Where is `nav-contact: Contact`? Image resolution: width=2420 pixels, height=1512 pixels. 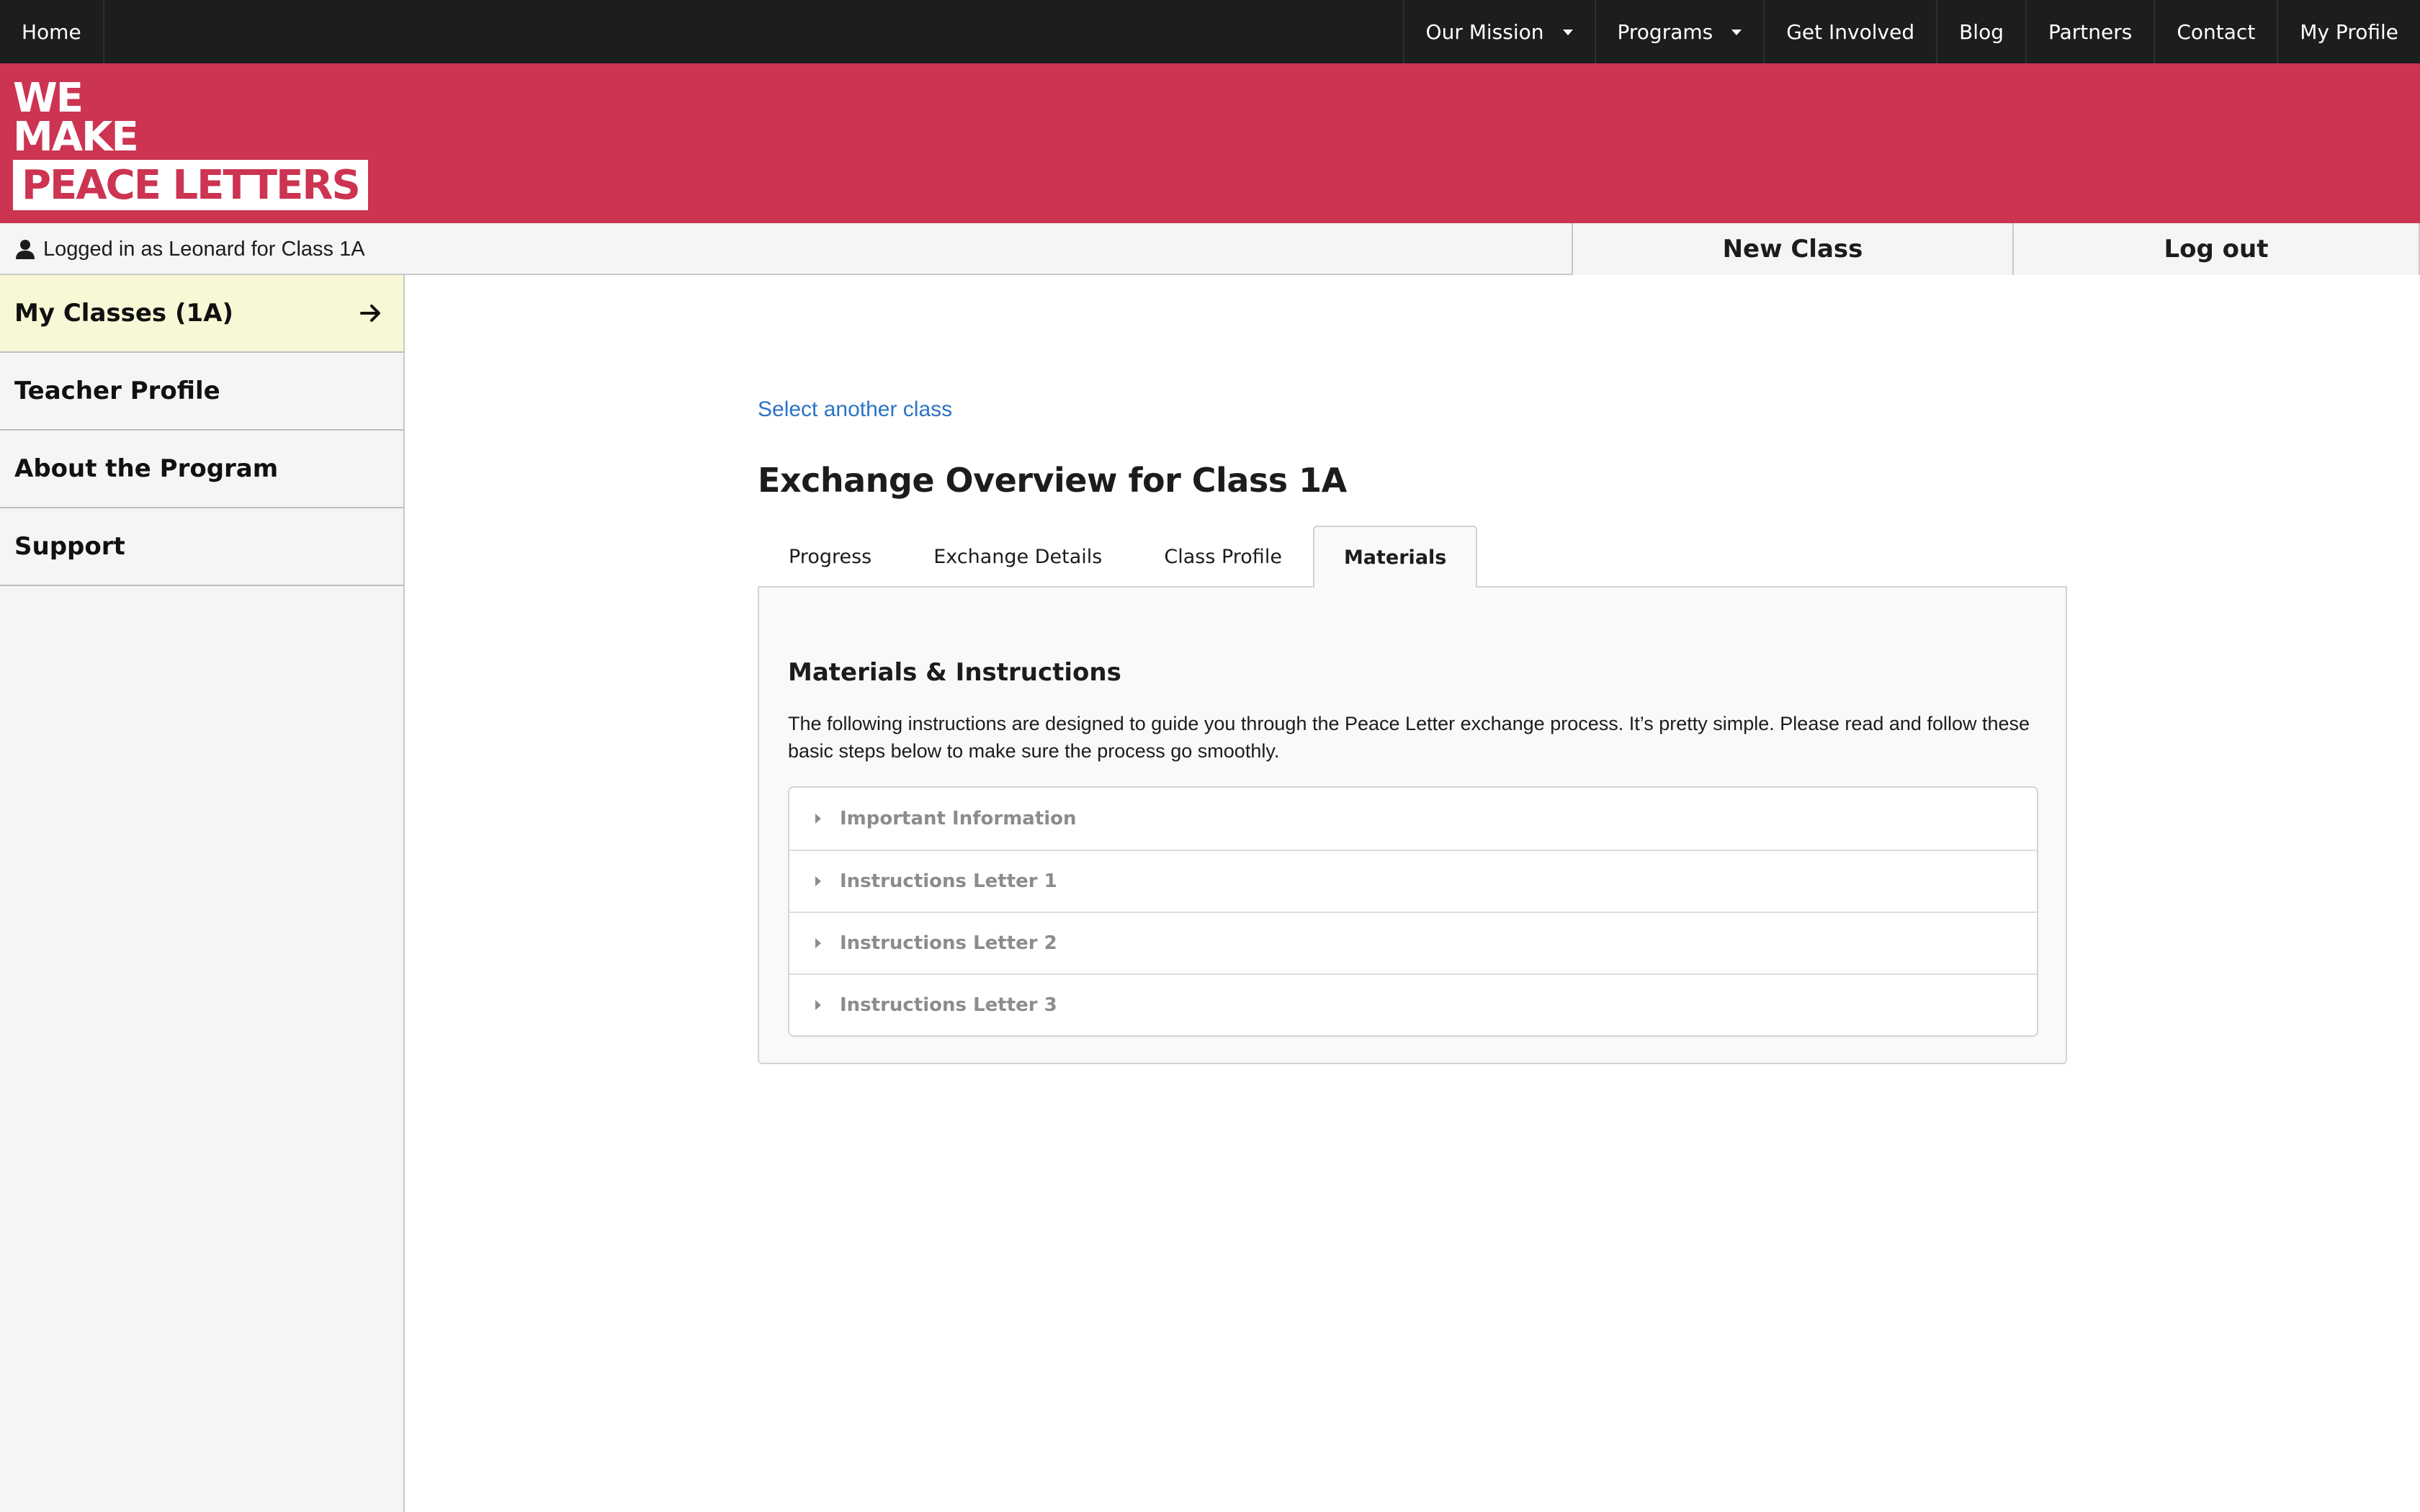
nav-contact: Contact is located at coordinates (2215, 31).